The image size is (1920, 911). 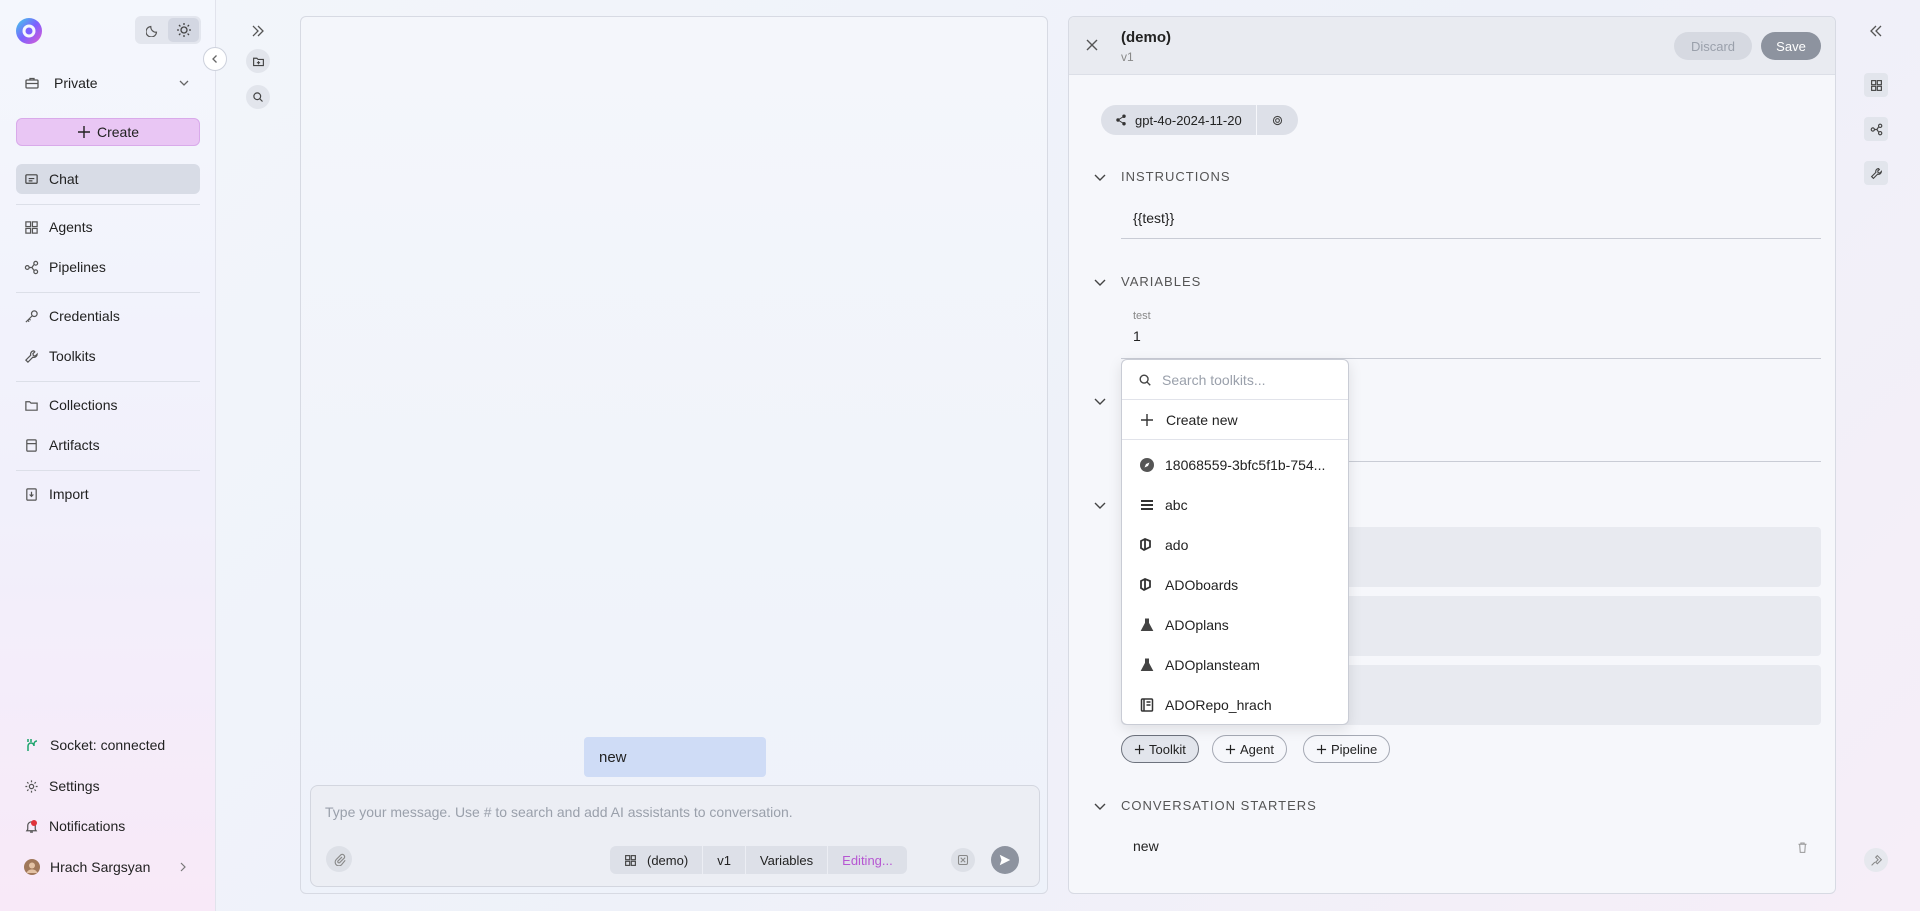 I want to click on user-name: Hrach Sargsyan, so click(x=100, y=867).